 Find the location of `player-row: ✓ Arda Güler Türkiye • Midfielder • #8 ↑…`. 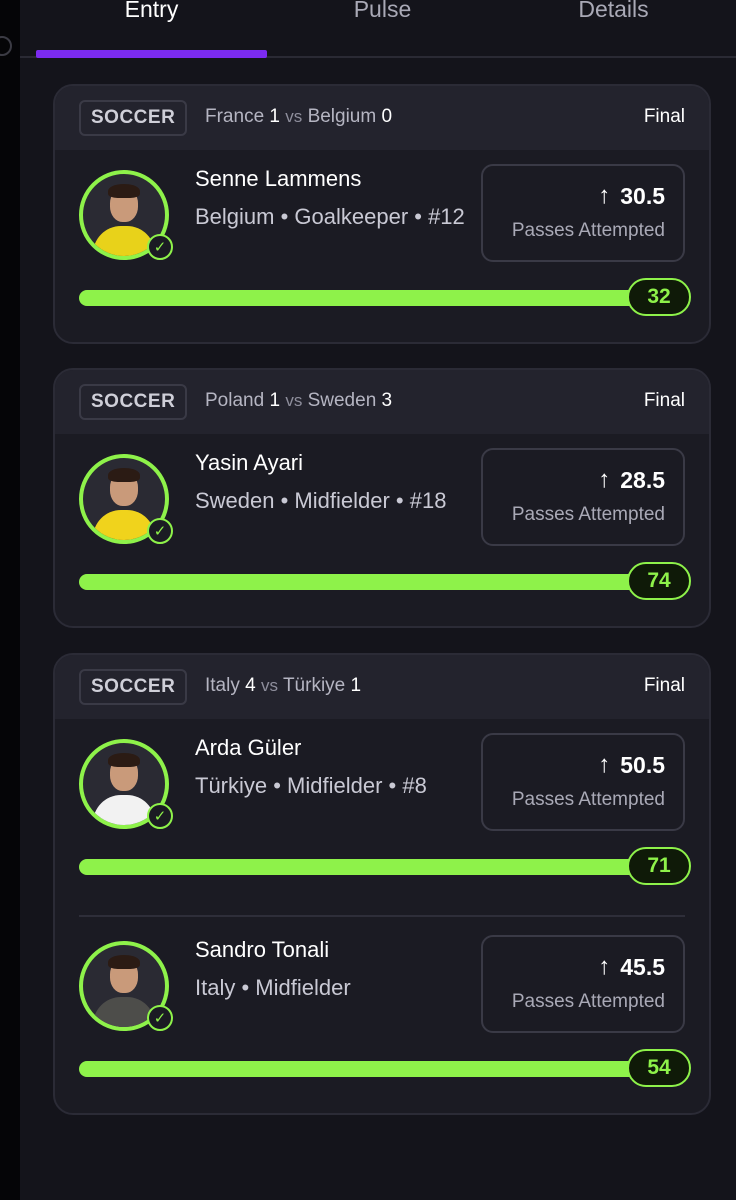

player-row: ✓ Arda Güler Türkiye • Midfielder • #8 ↑… is located at coordinates (382, 816).